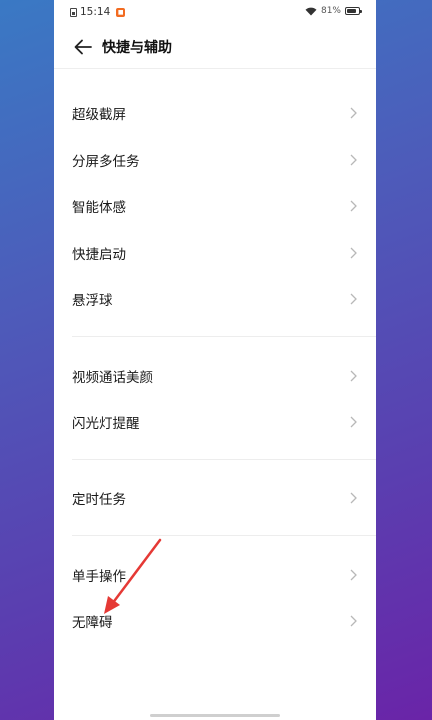 The width and height of the screenshot is (432, 720). I want to click on battery-icon, so click(353, 11).